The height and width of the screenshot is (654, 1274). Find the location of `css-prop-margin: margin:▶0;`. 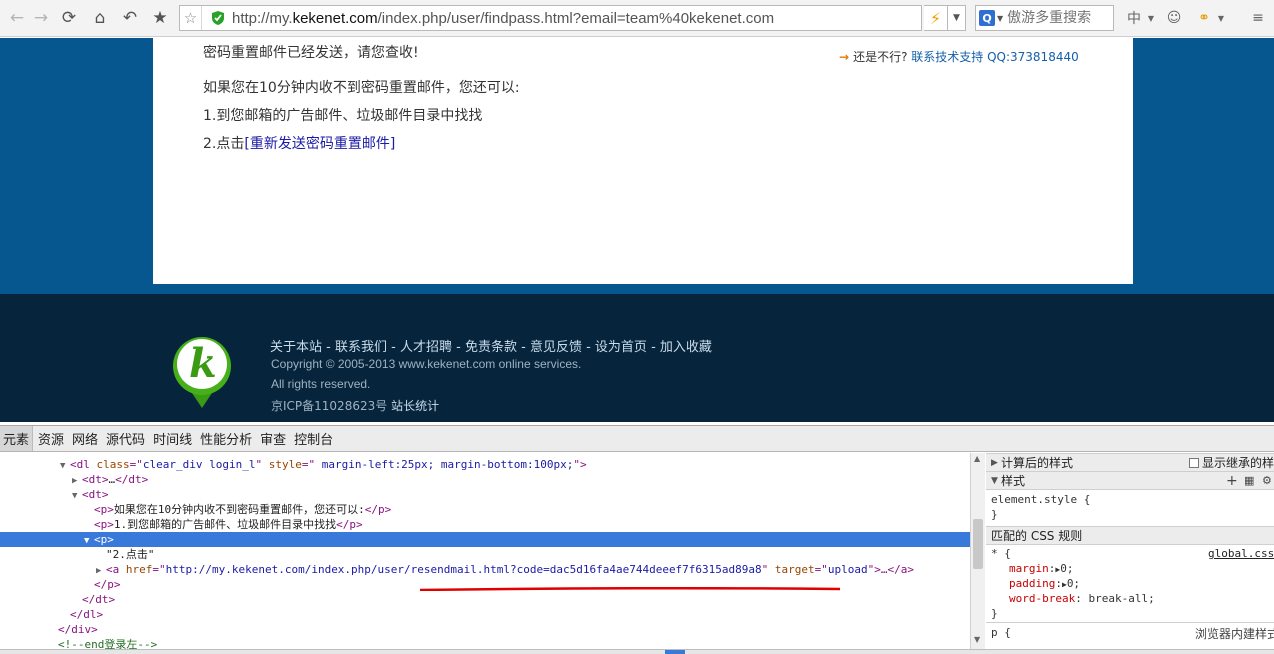

css-prop-margin: margin:▶0; is located at coordinates (1041, 568).